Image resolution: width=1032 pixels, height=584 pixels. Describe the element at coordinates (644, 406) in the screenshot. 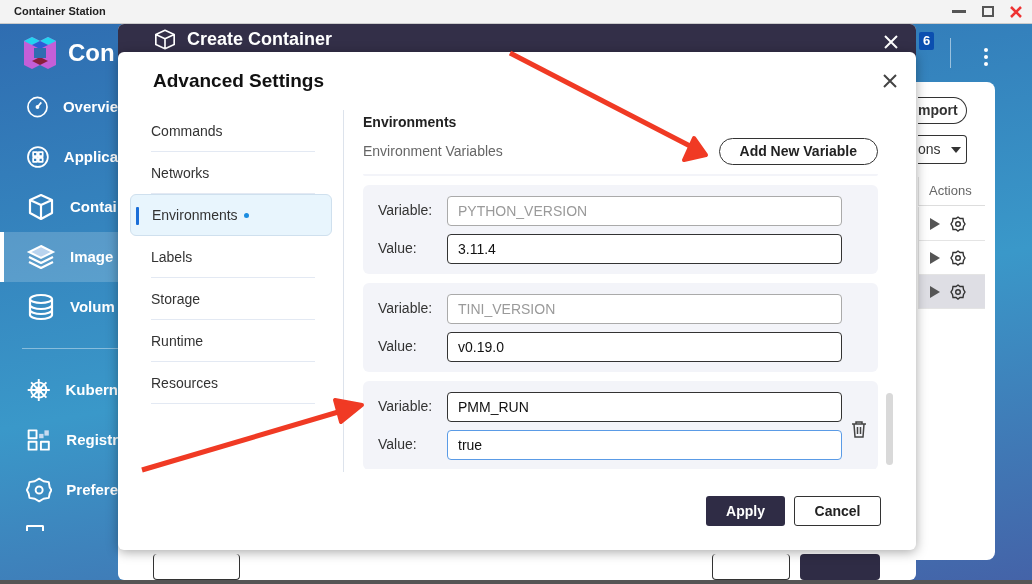

I see `variable-field: PMM_RUN` at that location.